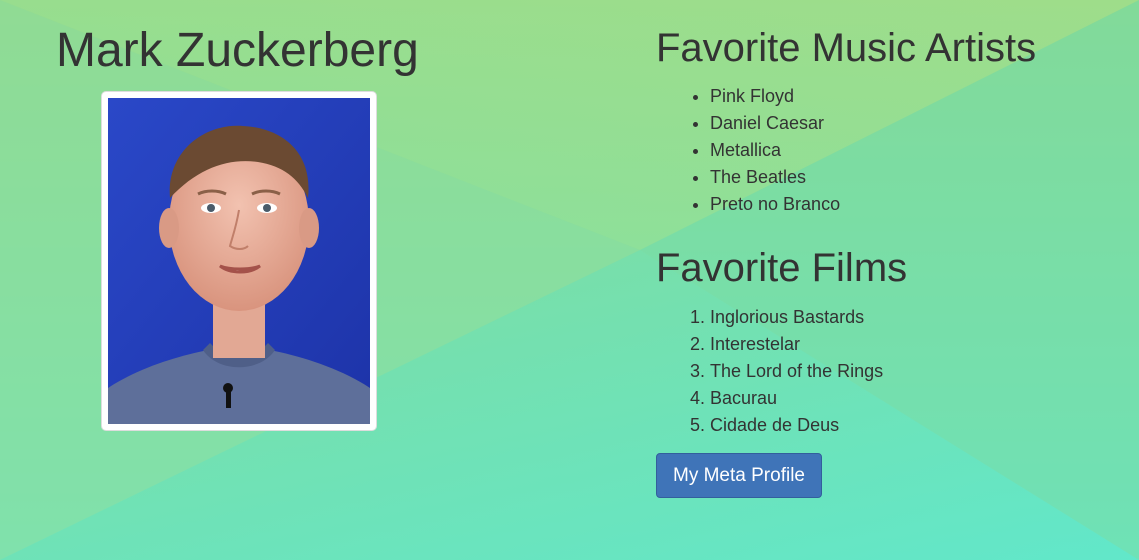 This screenshot has height=560, width=1139. What do you see at coordinates (739, 475) in the screenshot?
I see `meta-profile-button: My Meta Profile` at bounding box center [739, 475].